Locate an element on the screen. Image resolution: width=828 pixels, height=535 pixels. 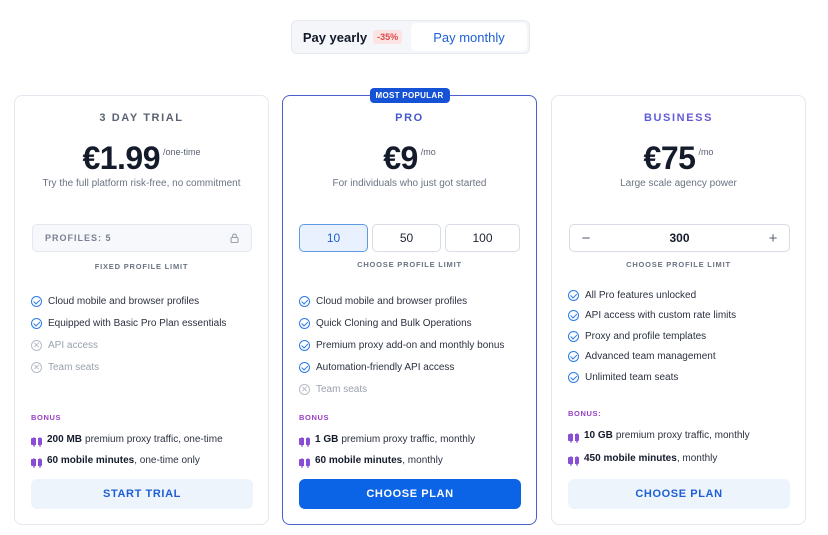
price-row: €1.99 /one-time is located at coordinates (141, 158).